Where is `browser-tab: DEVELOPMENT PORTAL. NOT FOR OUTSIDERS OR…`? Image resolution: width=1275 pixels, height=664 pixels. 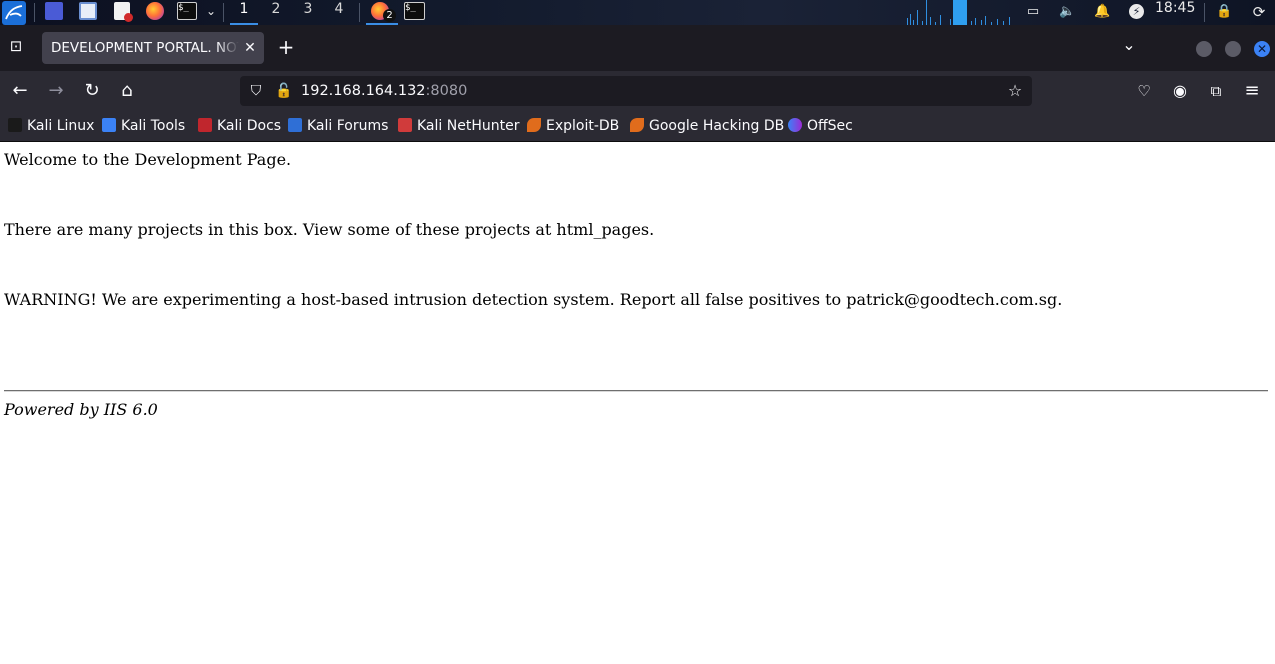
browser-tab: DEVELOPMENT PORTAL. NOT FOR OUTSIDERS OR… is located at coordinates (153, 48).